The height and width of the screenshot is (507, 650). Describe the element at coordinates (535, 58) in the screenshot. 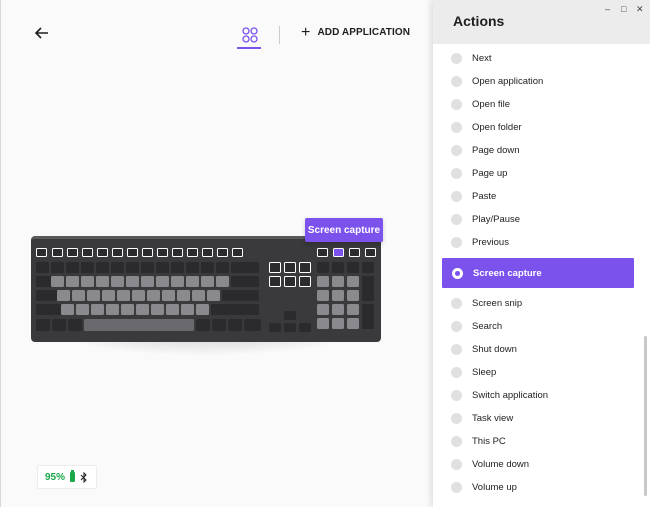

I see `action-item: Next` at that location.